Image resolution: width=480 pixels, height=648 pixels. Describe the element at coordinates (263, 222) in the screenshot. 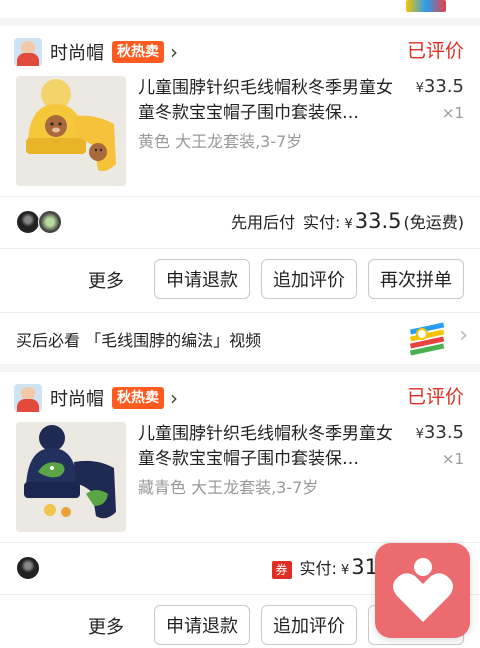

I see `payment-method: 先用后付` at that location.